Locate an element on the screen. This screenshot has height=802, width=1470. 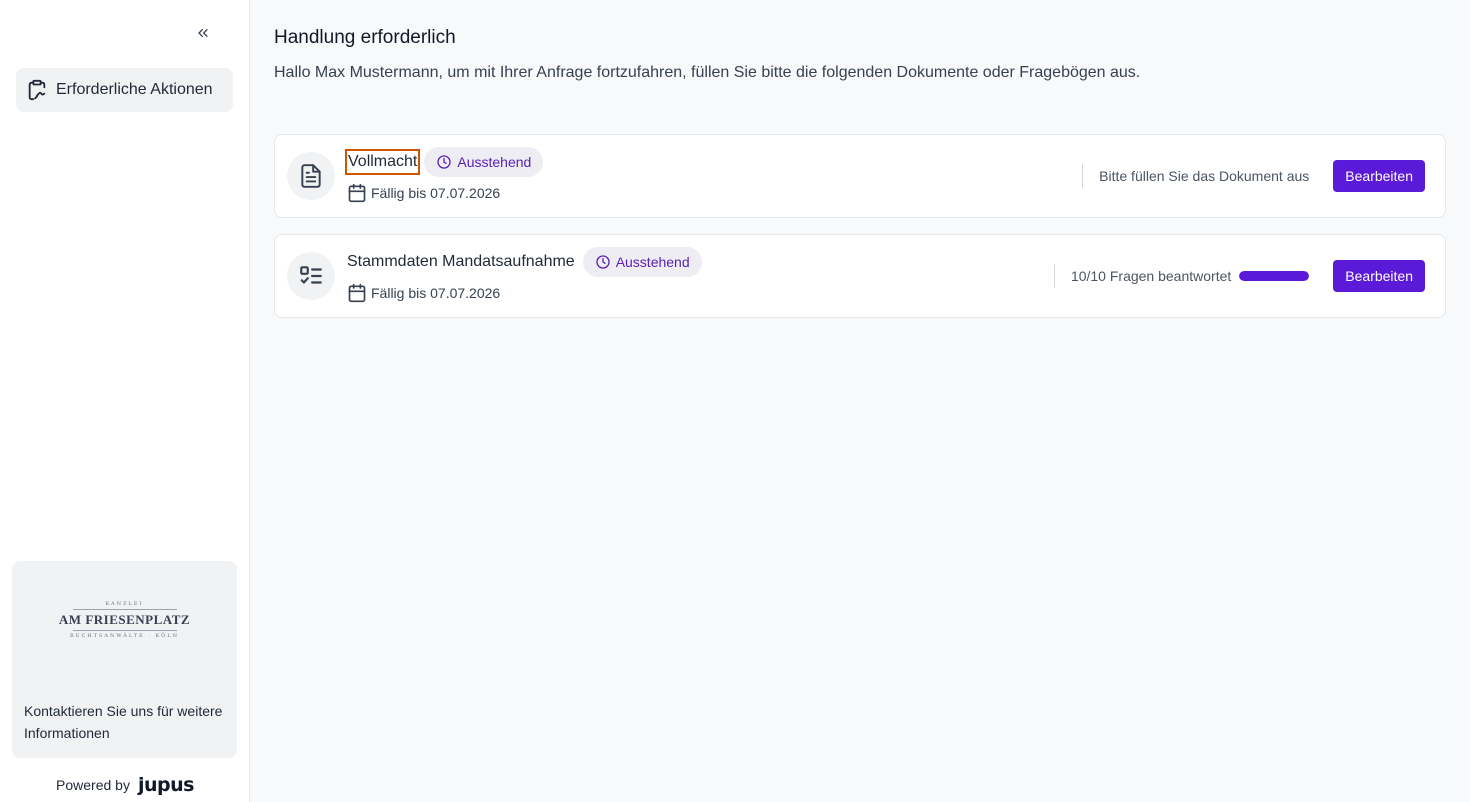
chevrons-left-icon is located at coordinates (203, 32).